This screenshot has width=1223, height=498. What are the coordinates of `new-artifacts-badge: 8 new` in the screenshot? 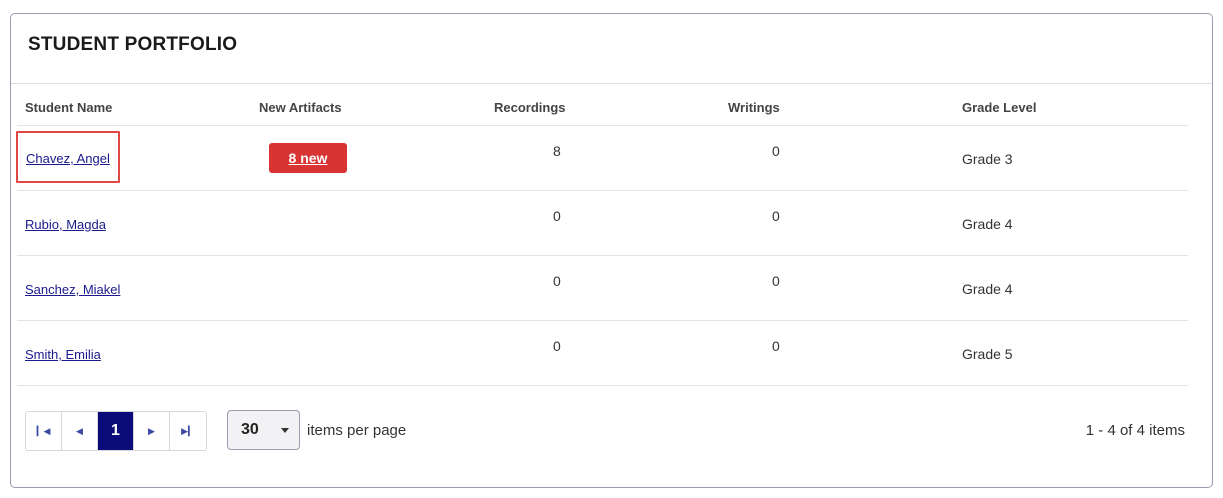 It's located at (308, 158).